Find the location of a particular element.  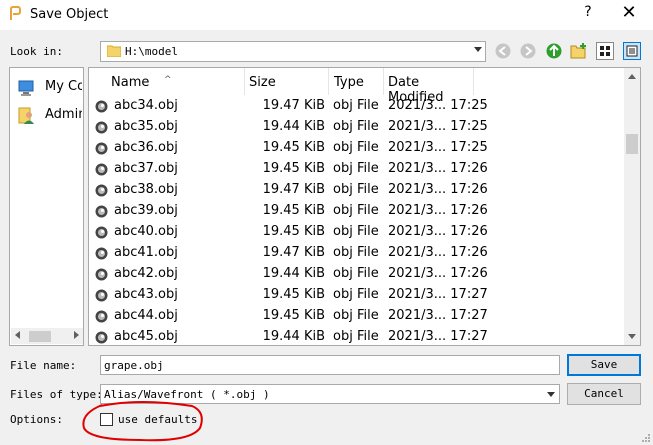

sidebar-item-label: My Computer is located at coordinates (63, 86).